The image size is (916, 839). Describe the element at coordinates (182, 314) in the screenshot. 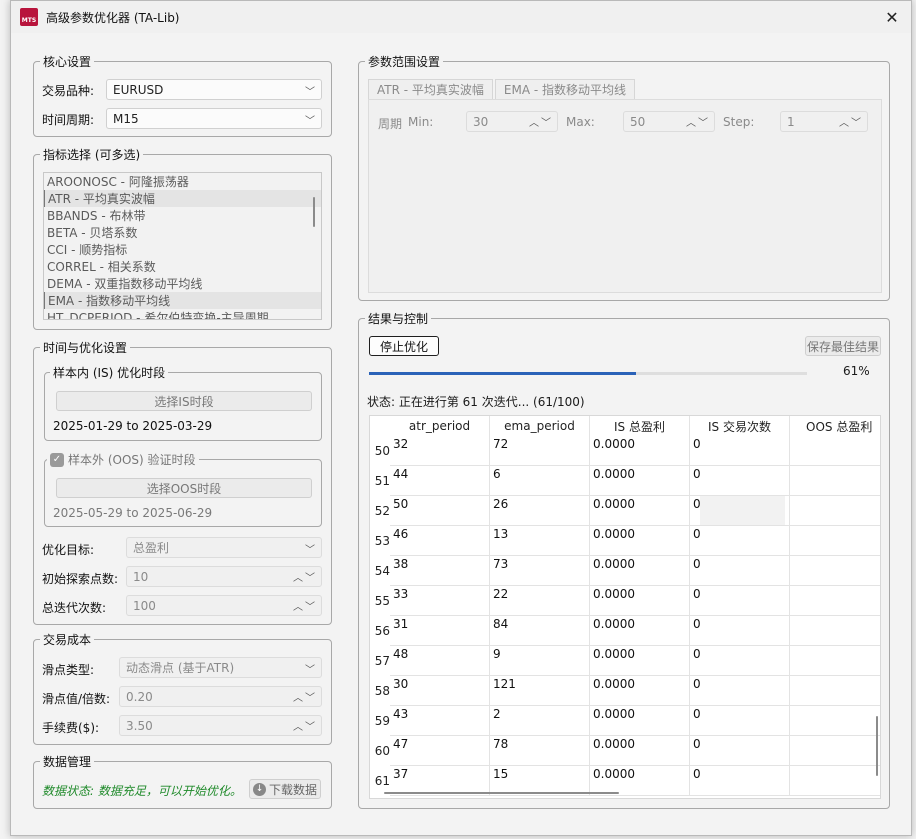

I see `indicator-list-item: HT_DCPERIOD - 希尔伯特变换-主导周期` at that location.